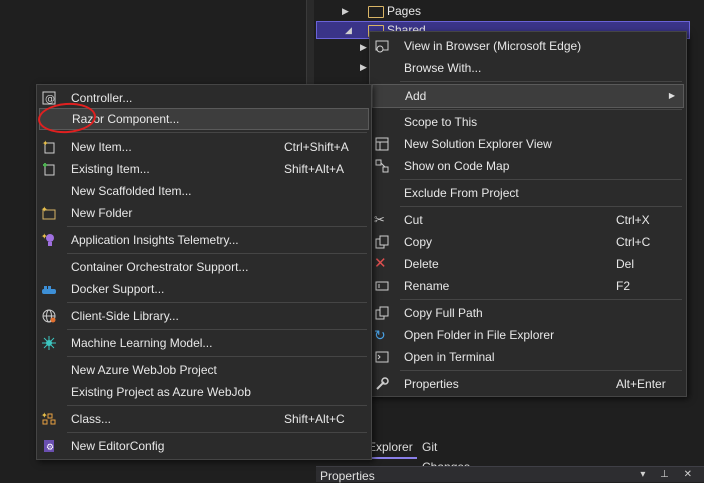  What do you see at coordinates (316, 147) in the screenshot?
I see `menu-item-shortcut: Ctrl+Shift+A` at bounding box center [316, 147].